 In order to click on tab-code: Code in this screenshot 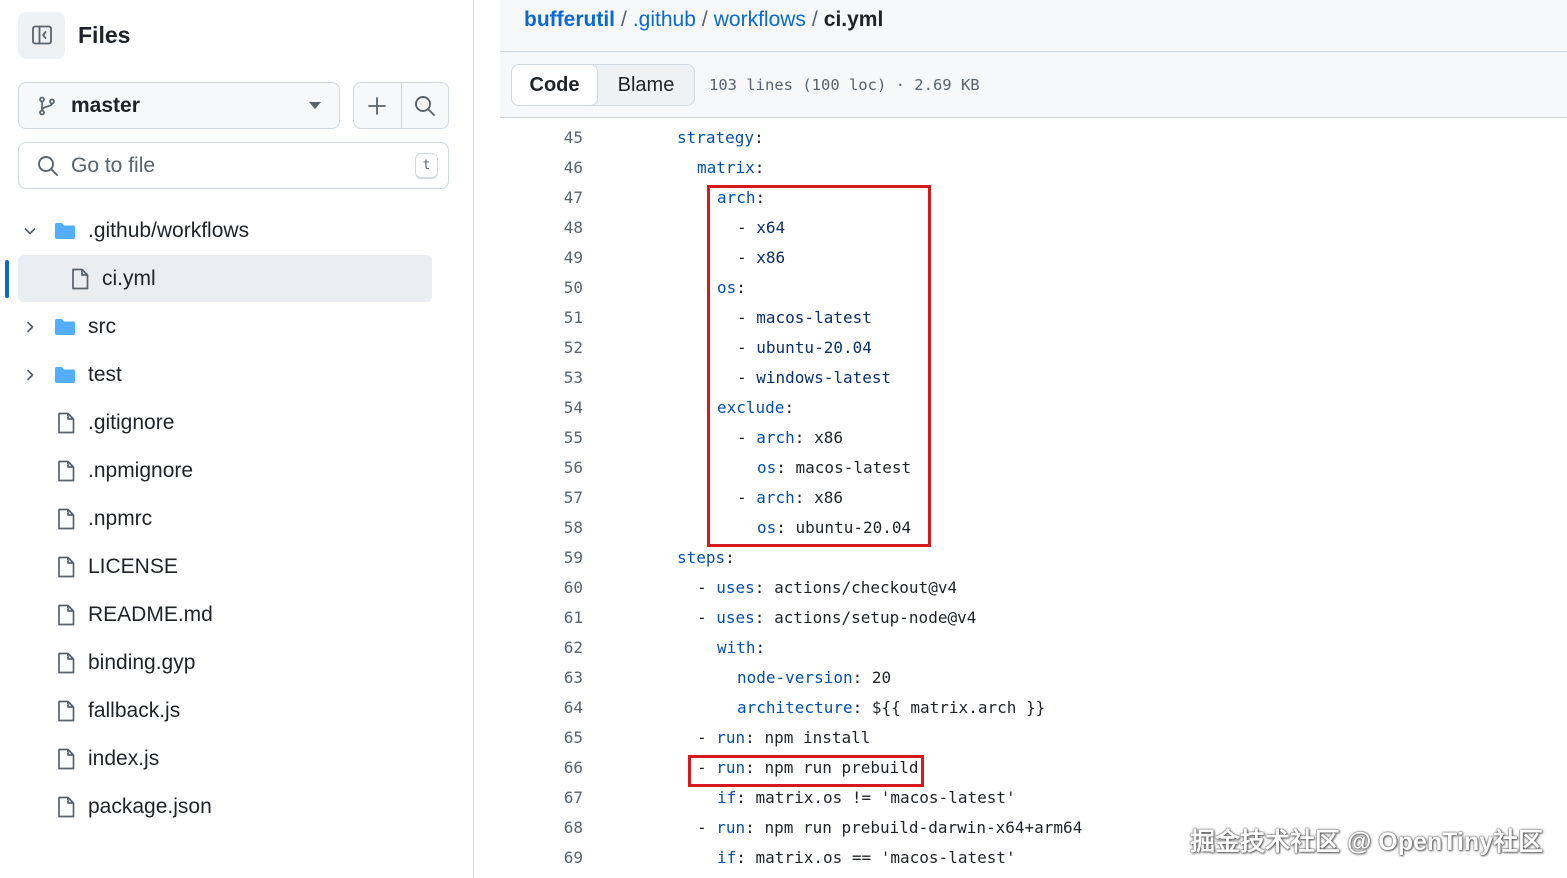, I will do `click(554, 85)`.